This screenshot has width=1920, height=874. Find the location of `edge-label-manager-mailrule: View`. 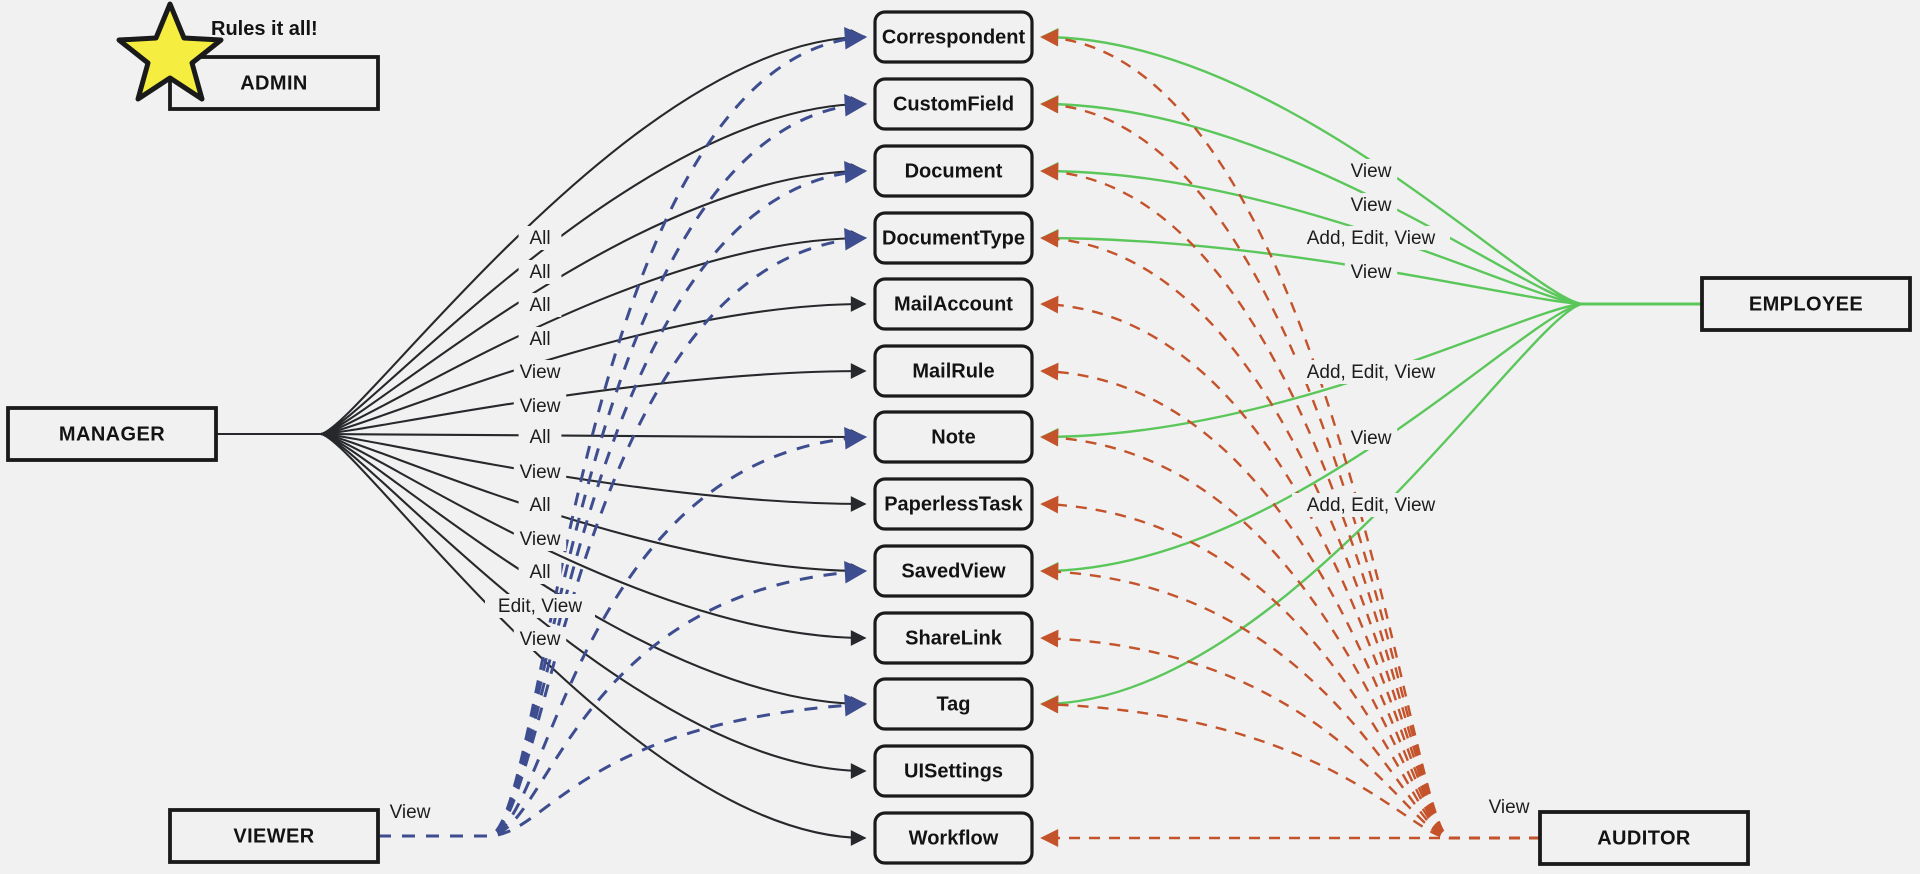

edge-label-manager-mailrule: View is located at coordinates (540, 406).